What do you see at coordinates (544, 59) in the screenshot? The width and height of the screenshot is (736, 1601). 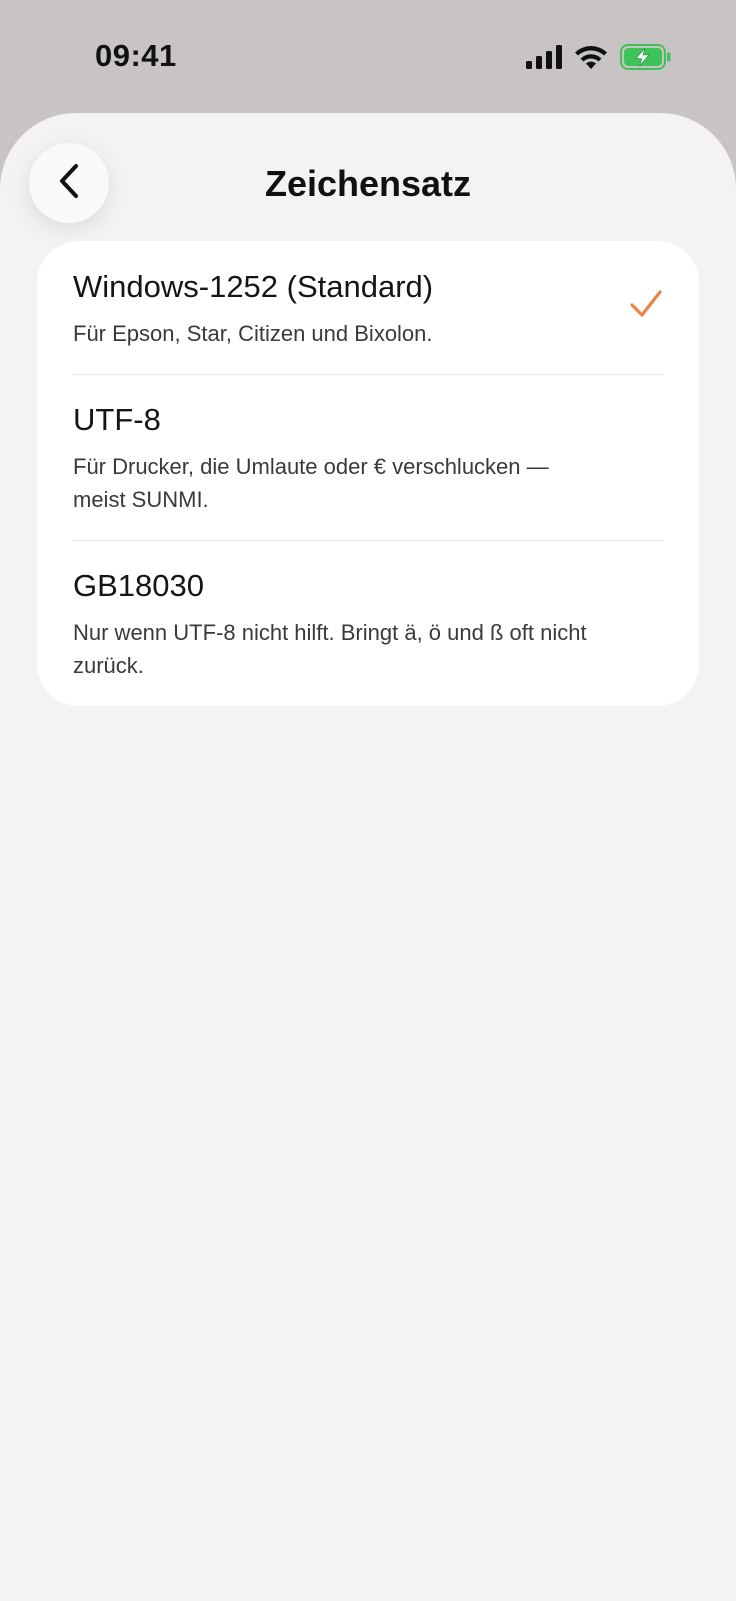 I see `cellular-signal-icon` at bounding box center [544, 59].